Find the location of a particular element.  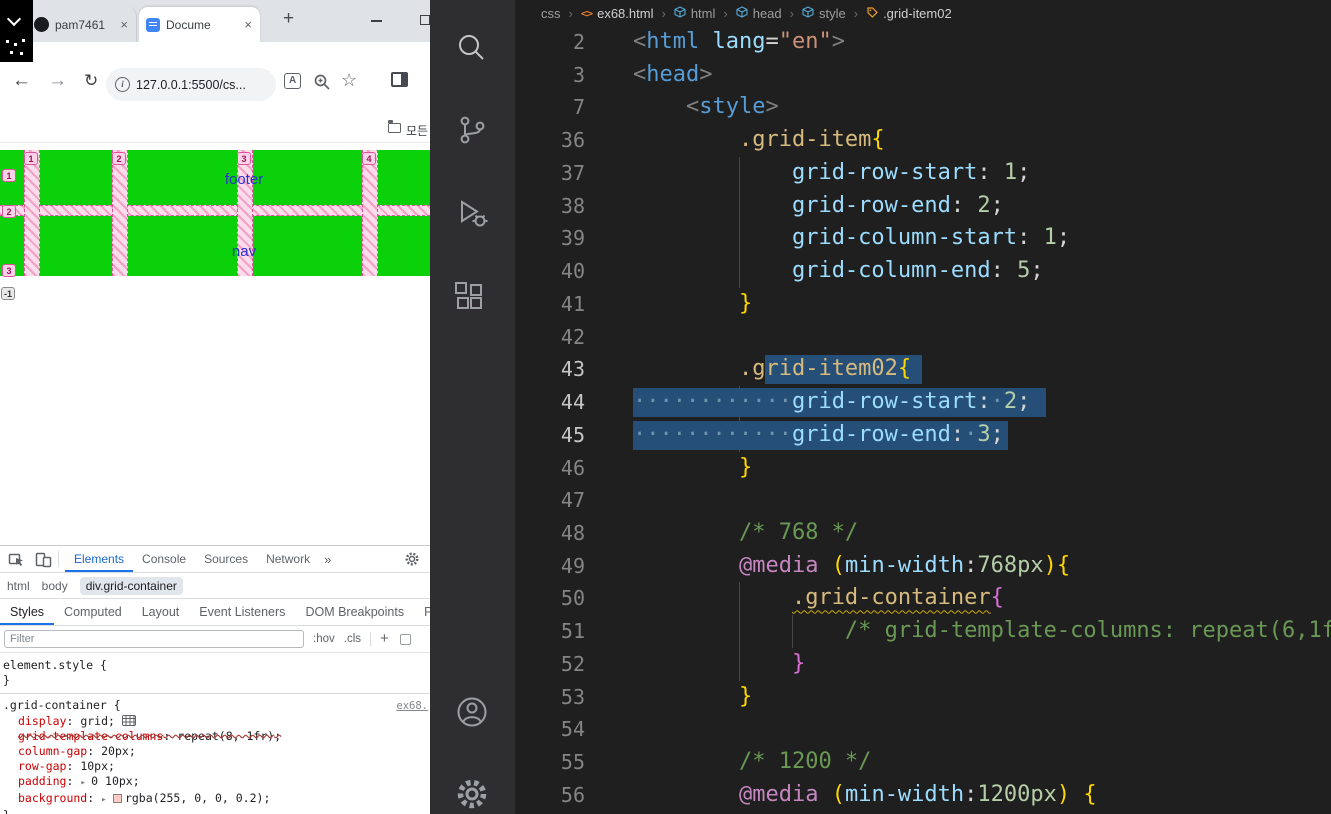

code-line: 2 <html lang="en"> is located at coordinates (923, 42).